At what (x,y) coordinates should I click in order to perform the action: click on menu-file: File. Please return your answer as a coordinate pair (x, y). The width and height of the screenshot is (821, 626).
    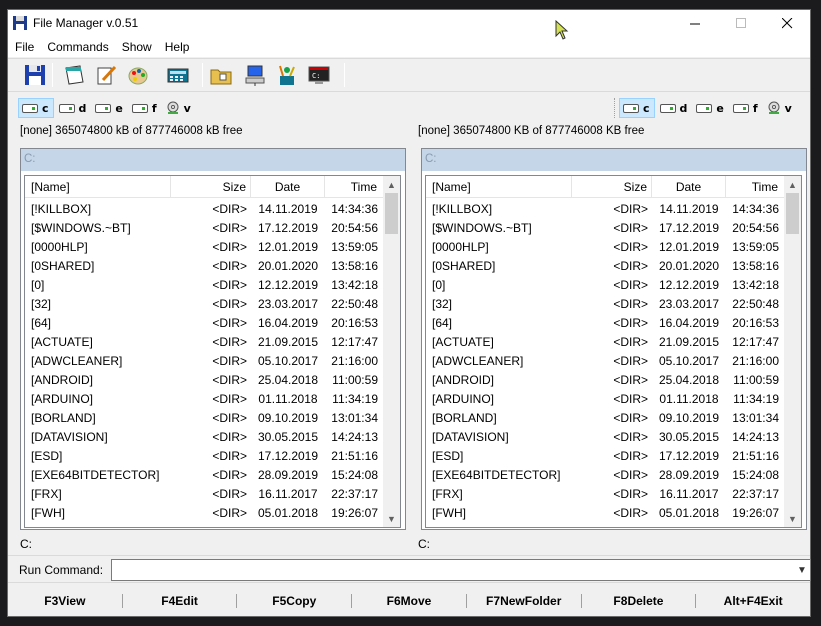
    Looking at the image, I should click on (24, 47).